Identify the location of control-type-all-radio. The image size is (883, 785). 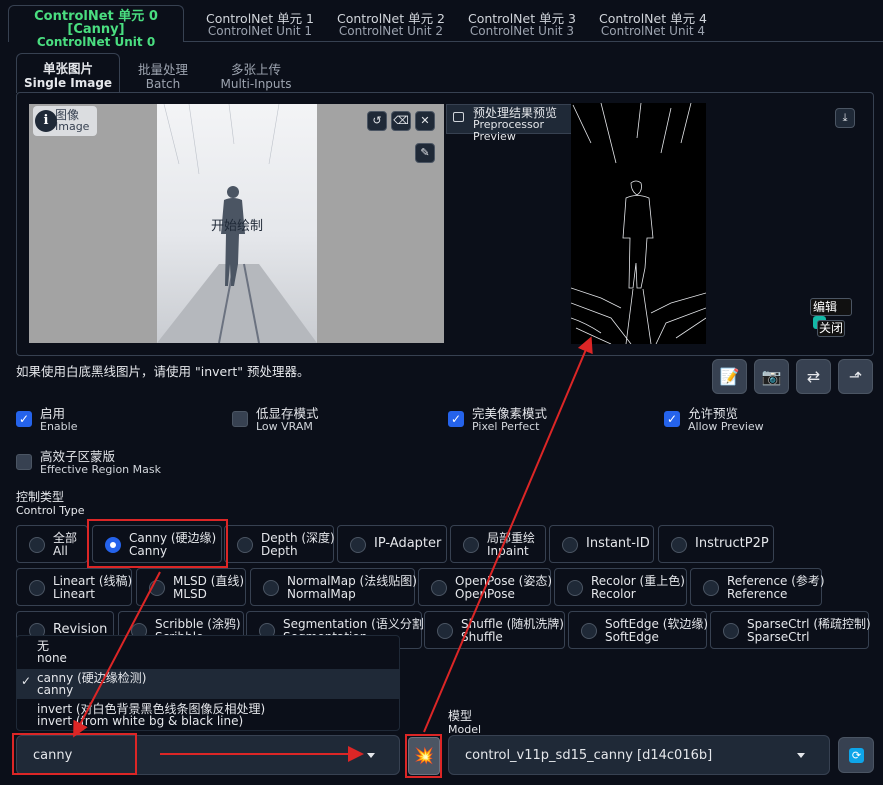
(37, 545).